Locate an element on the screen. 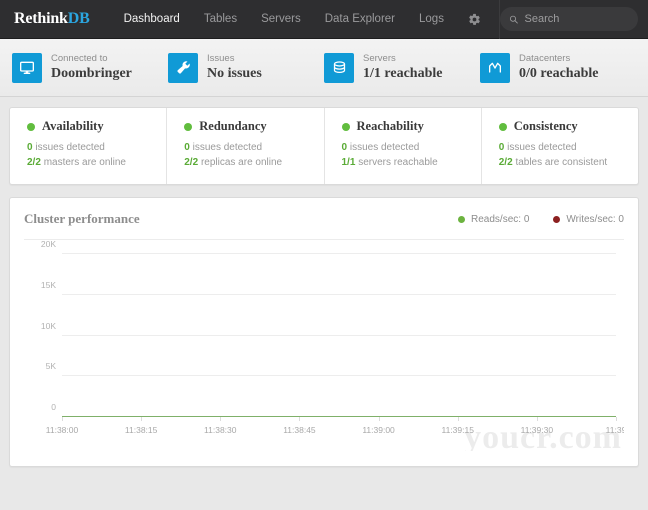  status-item-datacenters: Datacenters 0/0 reachable is located at coordinates (558, 67).